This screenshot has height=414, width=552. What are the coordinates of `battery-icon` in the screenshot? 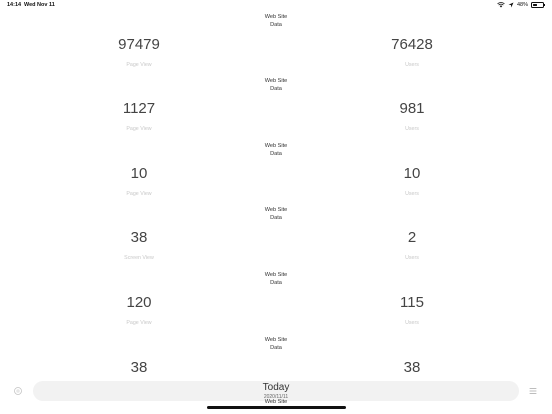 It's located at (538, 5).